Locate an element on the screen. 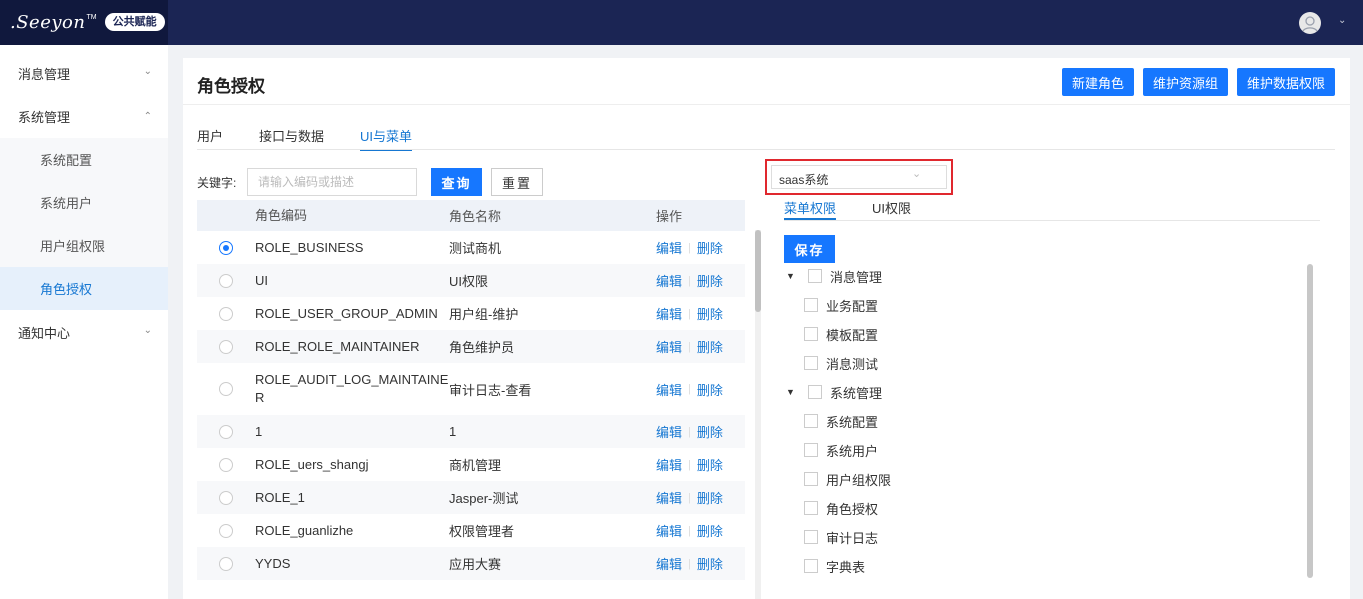  tree-node-item: 审计日志 is located at coordinates (841, 537).